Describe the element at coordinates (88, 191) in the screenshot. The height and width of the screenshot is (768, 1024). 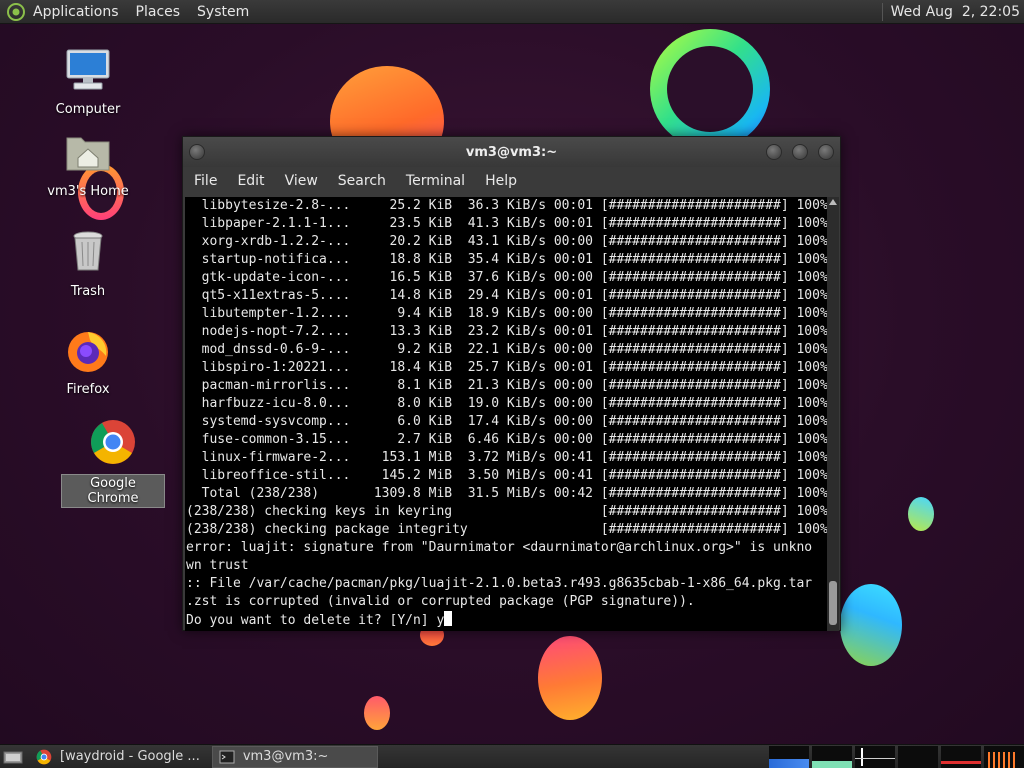
I see `desktop-icon-label: vm3's Home` at that location.